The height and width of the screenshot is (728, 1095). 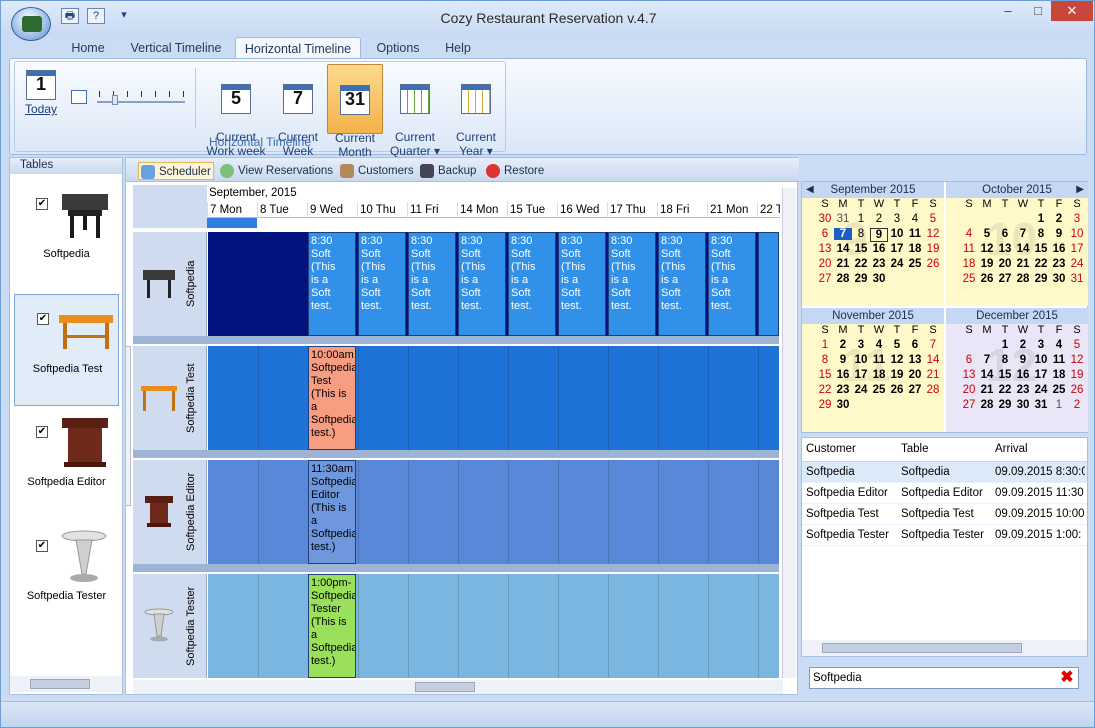 What do you see at coordinates (232, 210) in the screenshot?
I see `day-header: 7 Mon` at bounding box center [232, 210].